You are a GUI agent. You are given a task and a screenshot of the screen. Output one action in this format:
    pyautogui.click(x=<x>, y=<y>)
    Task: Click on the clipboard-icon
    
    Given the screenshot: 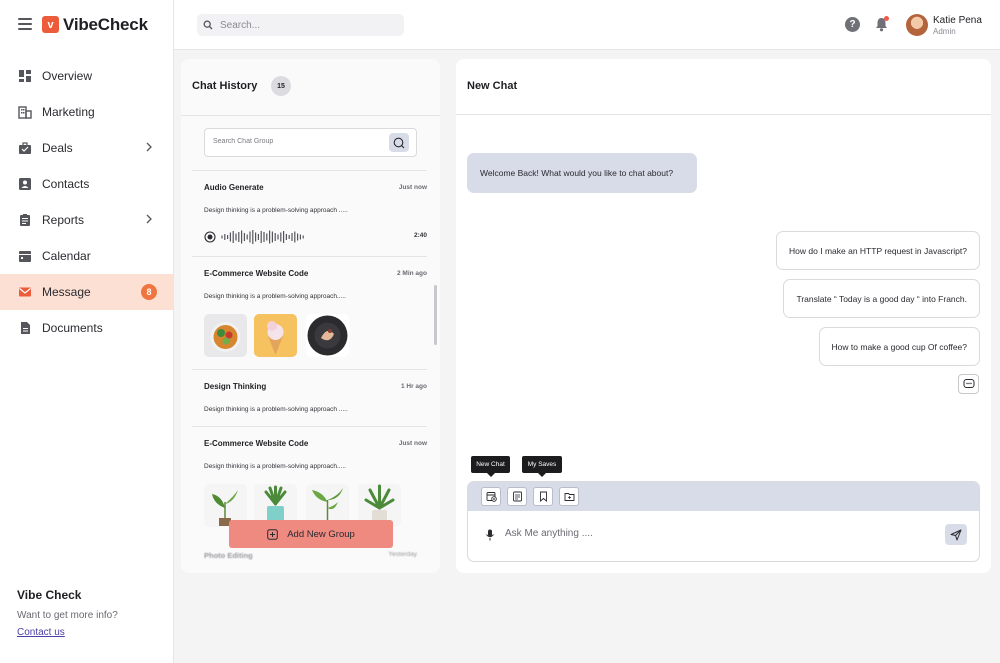 What is the action you would take?
    pyautogui.click(x=25, y=220)
    